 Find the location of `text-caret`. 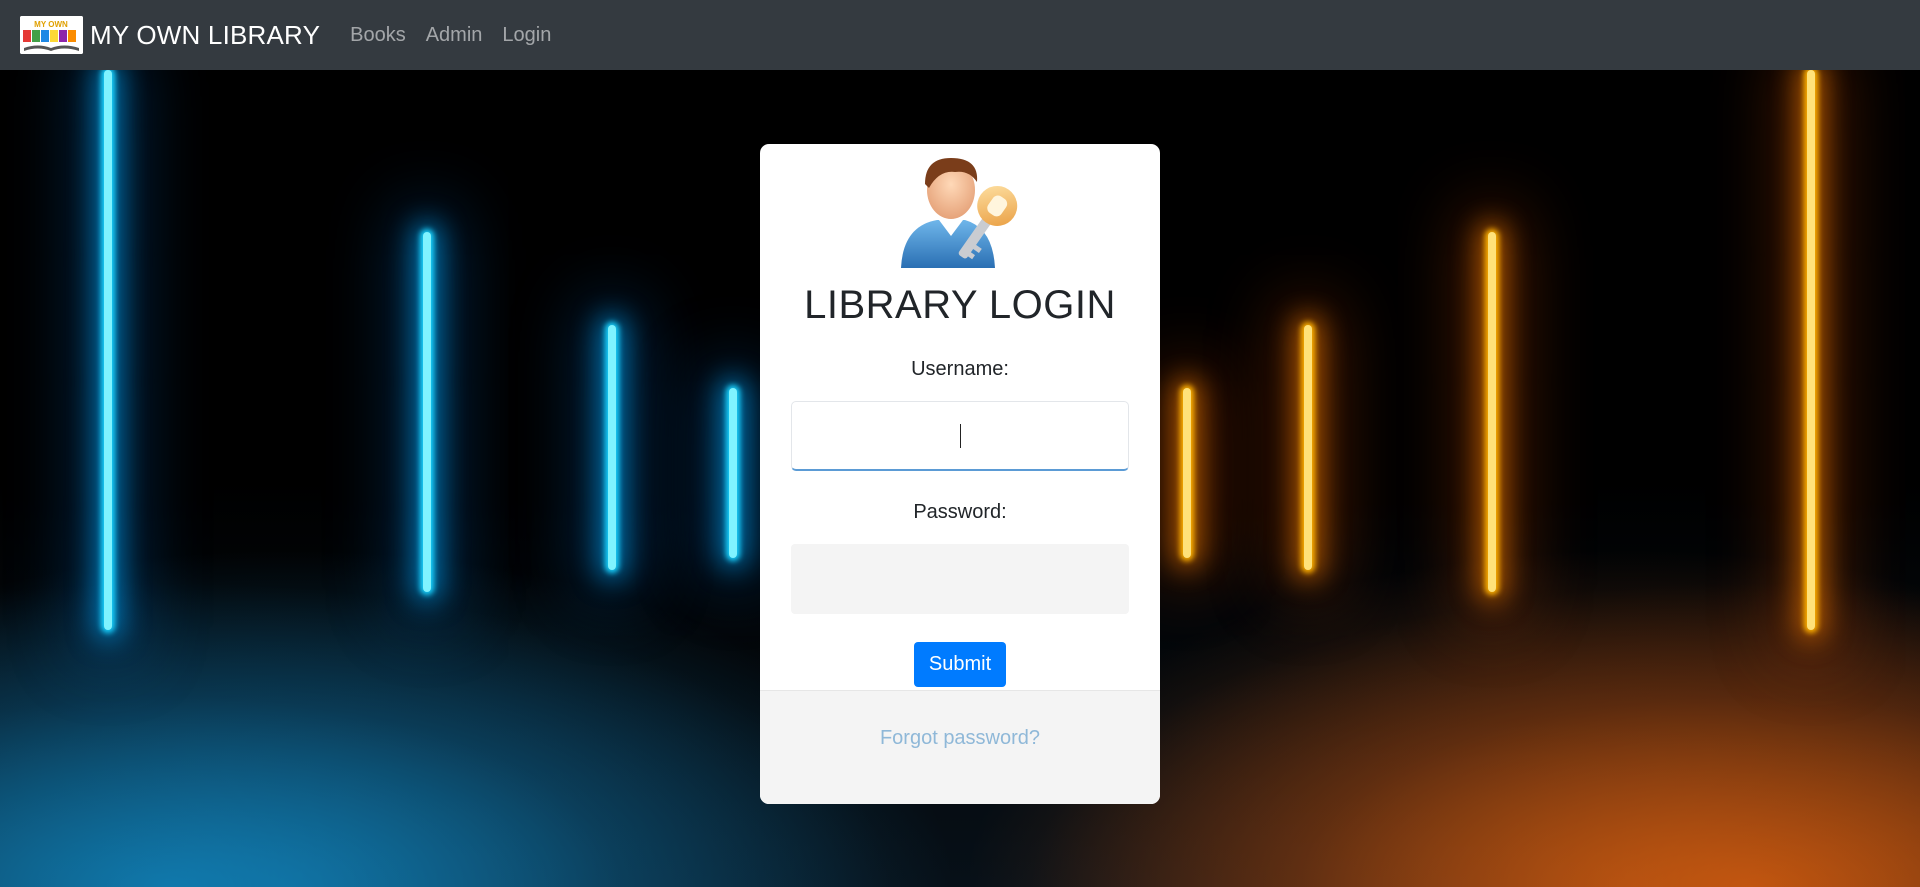

text-caret is located at coordinates (960, 436).